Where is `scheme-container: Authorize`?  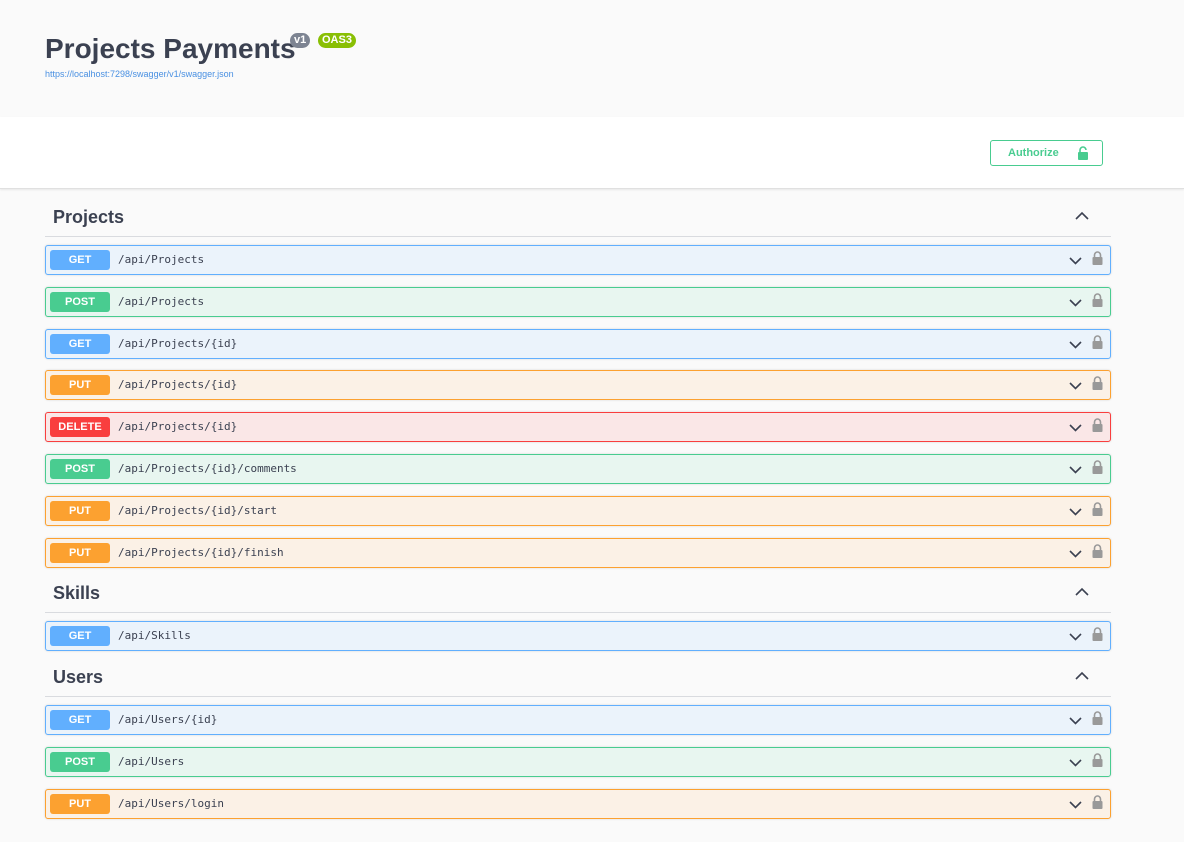
scheme-container: Authorize is located at coordinates (592, 153).